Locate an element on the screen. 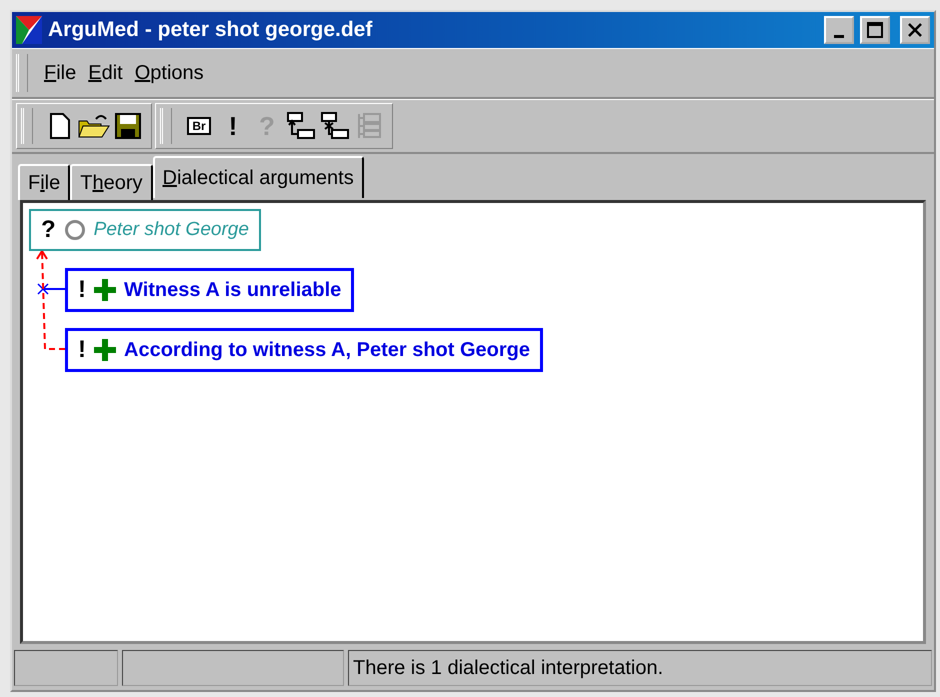 The height and width of the screenshot is (697, 940). app-logo-icon is located at coordinates (29, 30).